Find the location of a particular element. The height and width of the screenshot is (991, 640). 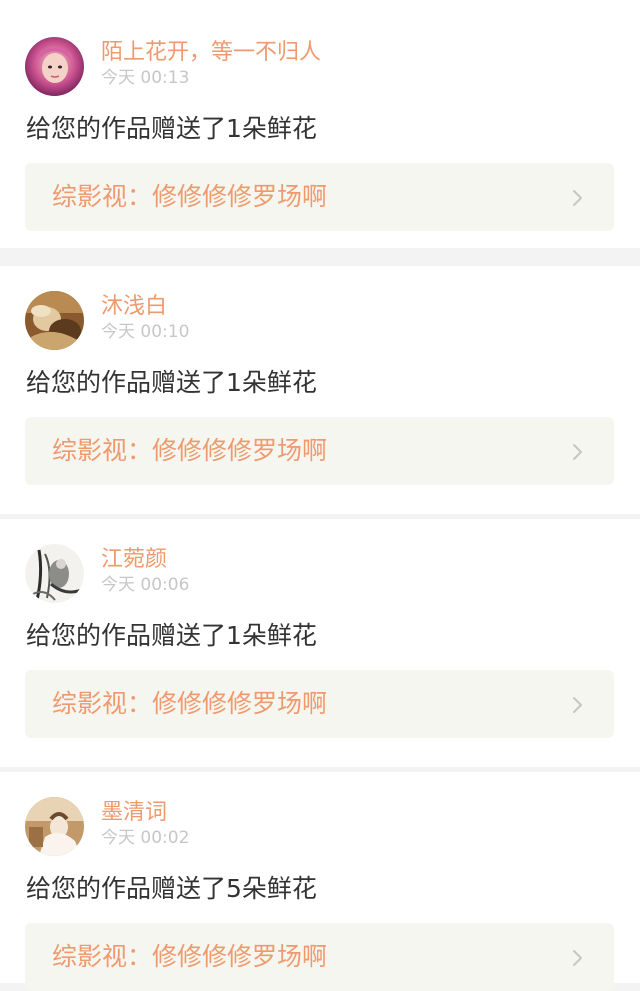

avatar-pink-hair-image is located at coordinates (54, 66).